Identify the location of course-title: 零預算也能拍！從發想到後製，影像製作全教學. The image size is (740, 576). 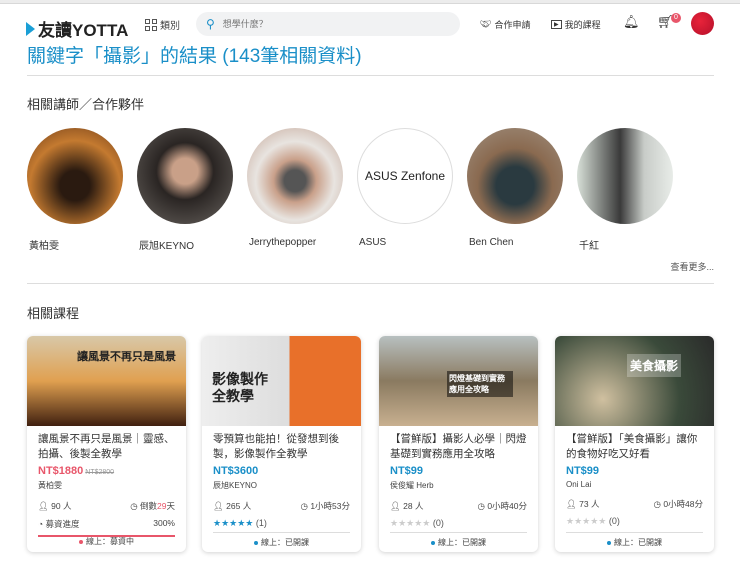
(276, 446).